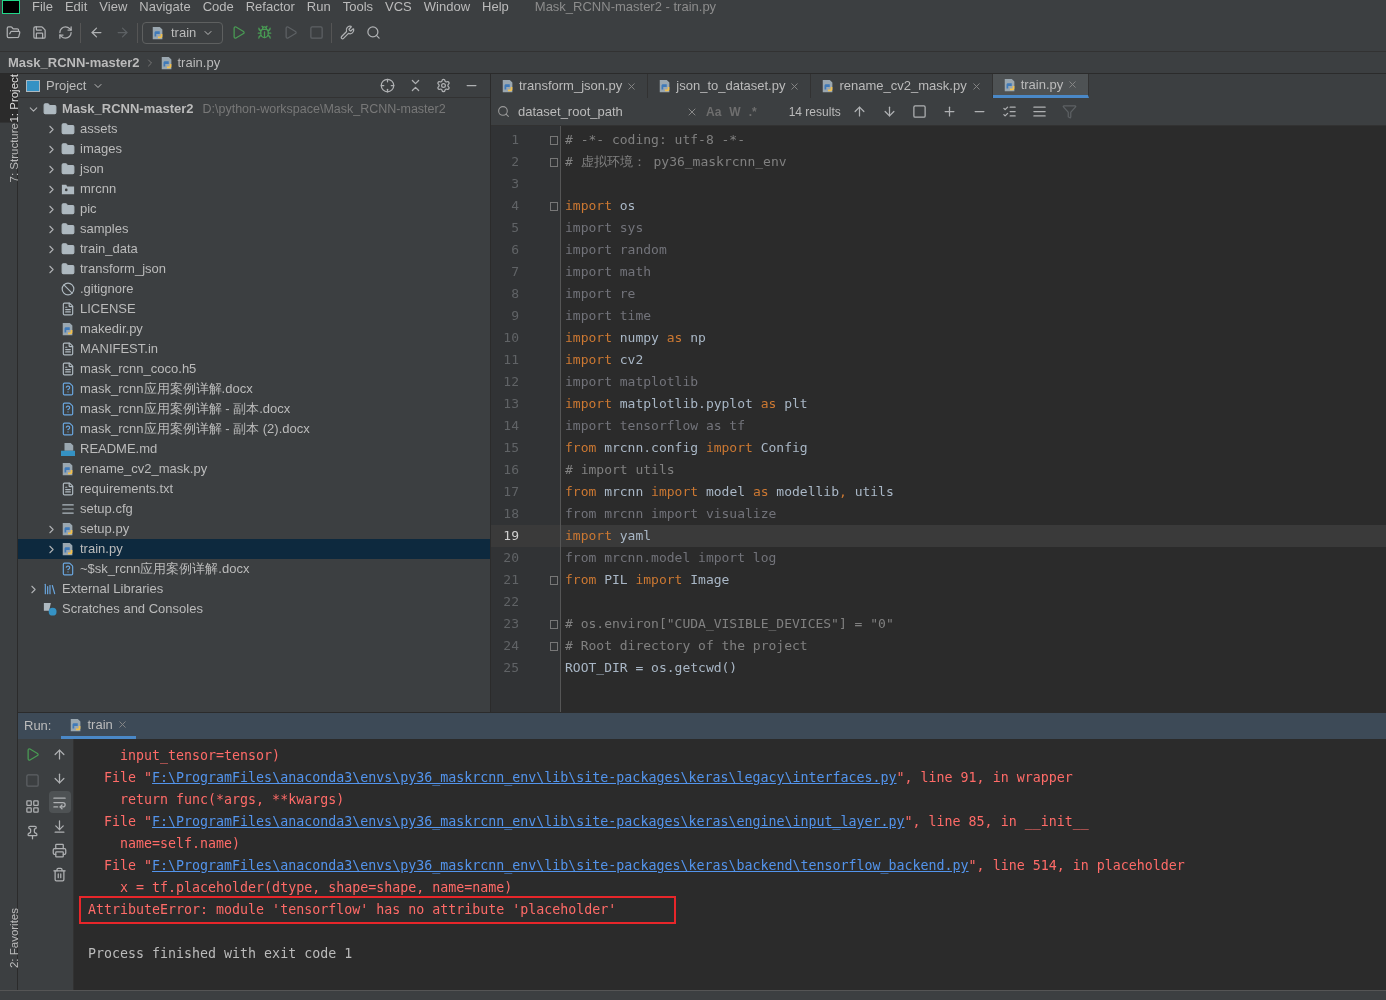  I want to click on tree-item: train.py, so click(254, 549).